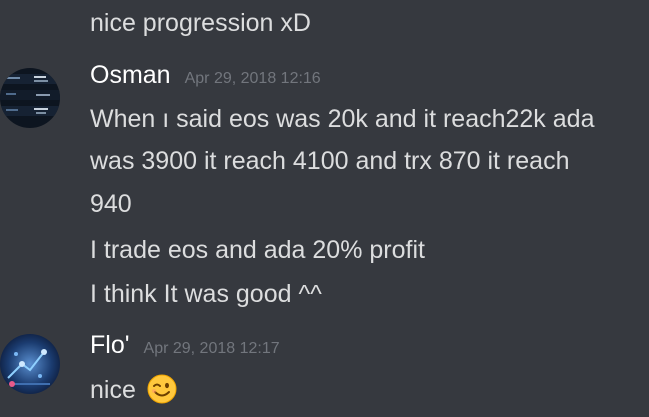 This screenshot has width=649, height=417. I want to click on username: Flo', so click(110, 345).